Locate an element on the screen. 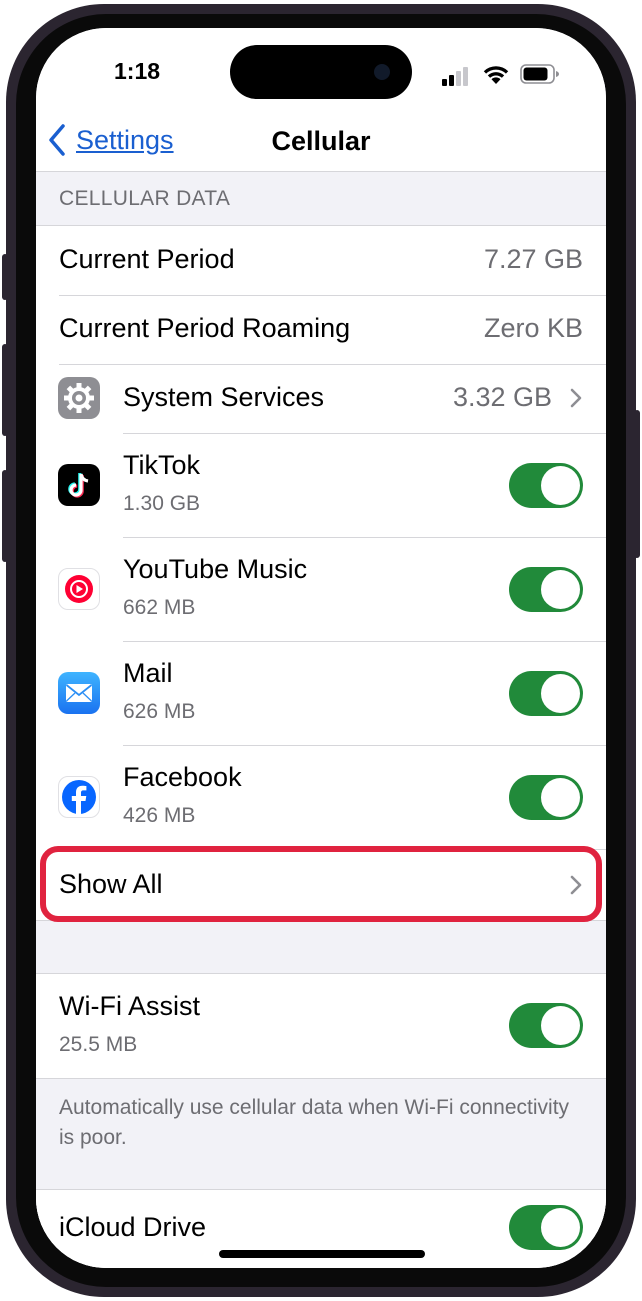  app-row-tiktok: TikTok 1.30 GB is located at coordinates (321, 485).